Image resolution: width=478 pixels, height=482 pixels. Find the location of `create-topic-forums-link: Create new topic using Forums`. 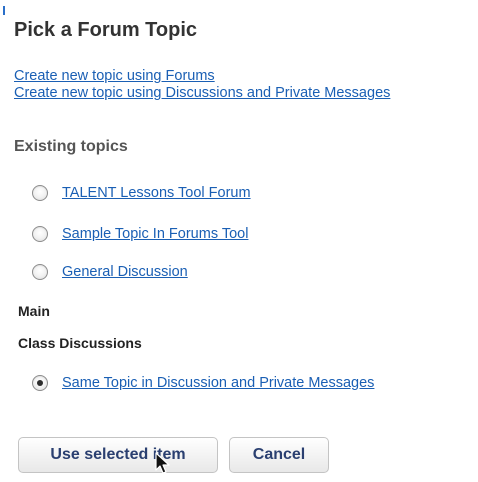

create-topic-forums-link: Create new topic using Forums is located at coordinates (114, 76).